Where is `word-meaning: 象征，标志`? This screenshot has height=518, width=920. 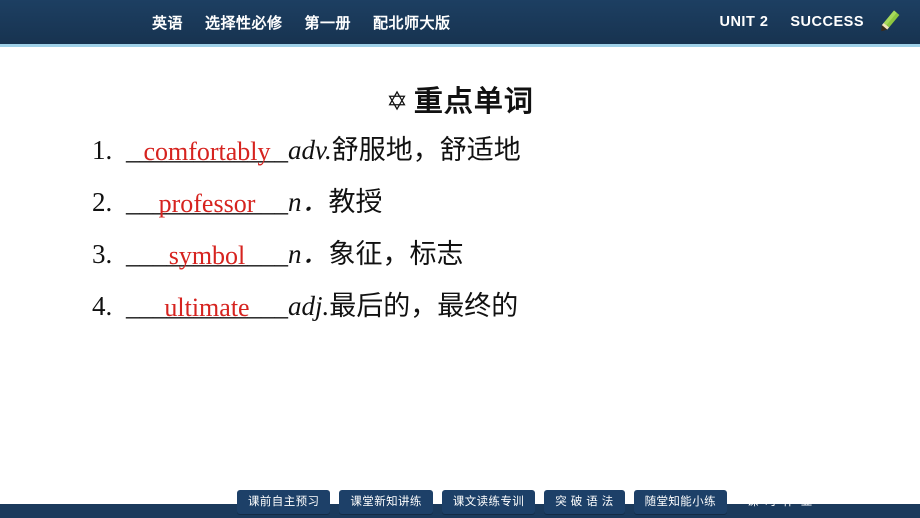 word-meaning: 象征，标志 is located at coordinates (396, 254).